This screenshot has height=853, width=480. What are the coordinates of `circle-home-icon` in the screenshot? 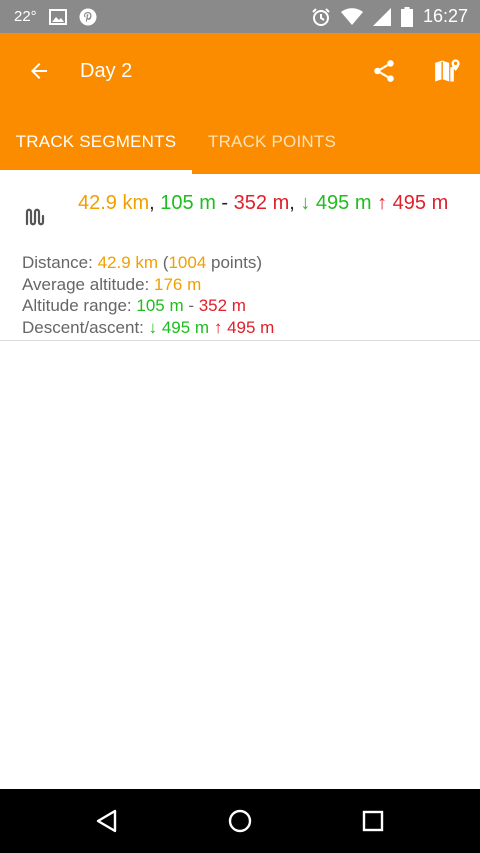 It's located at (240, 821).